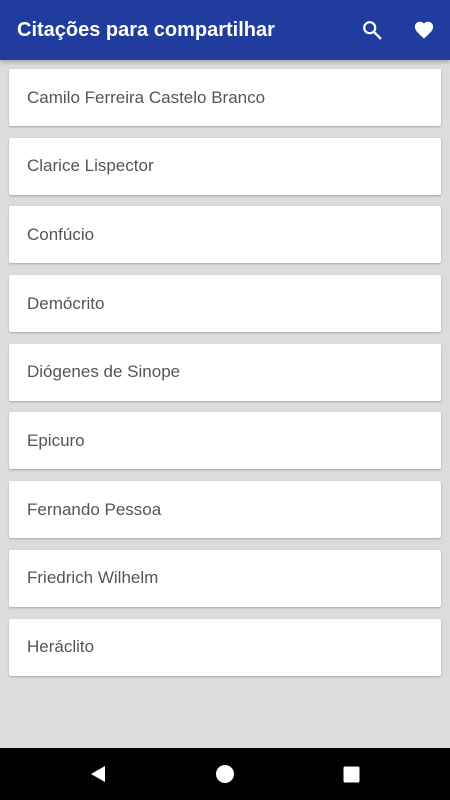  I want to click on author-name: Clarice Lispector, so click(90, 166).